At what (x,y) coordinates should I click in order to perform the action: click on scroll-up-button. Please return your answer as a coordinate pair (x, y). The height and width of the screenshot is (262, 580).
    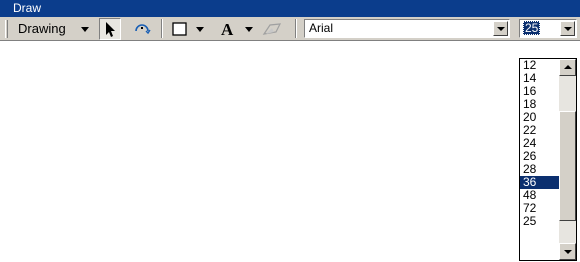
    Looking at the image, I should click on (567, 67).